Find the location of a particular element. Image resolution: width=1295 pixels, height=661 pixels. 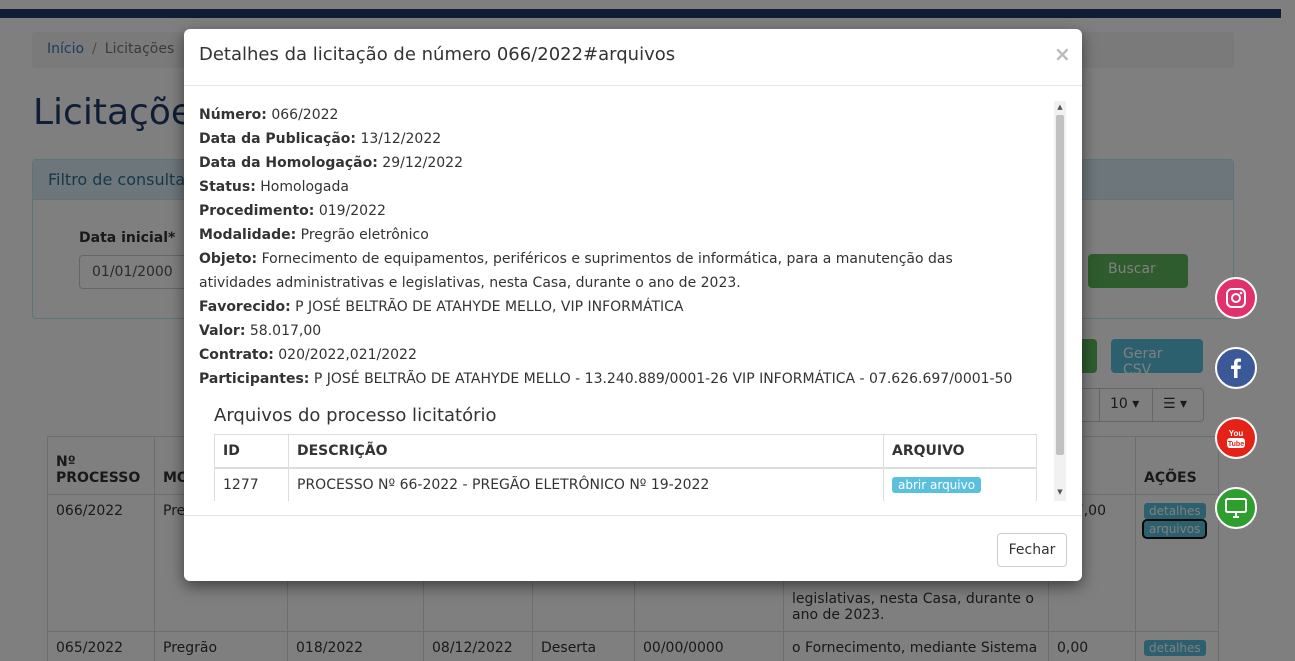

close-icon: × is located at coordinates (1062, 54).